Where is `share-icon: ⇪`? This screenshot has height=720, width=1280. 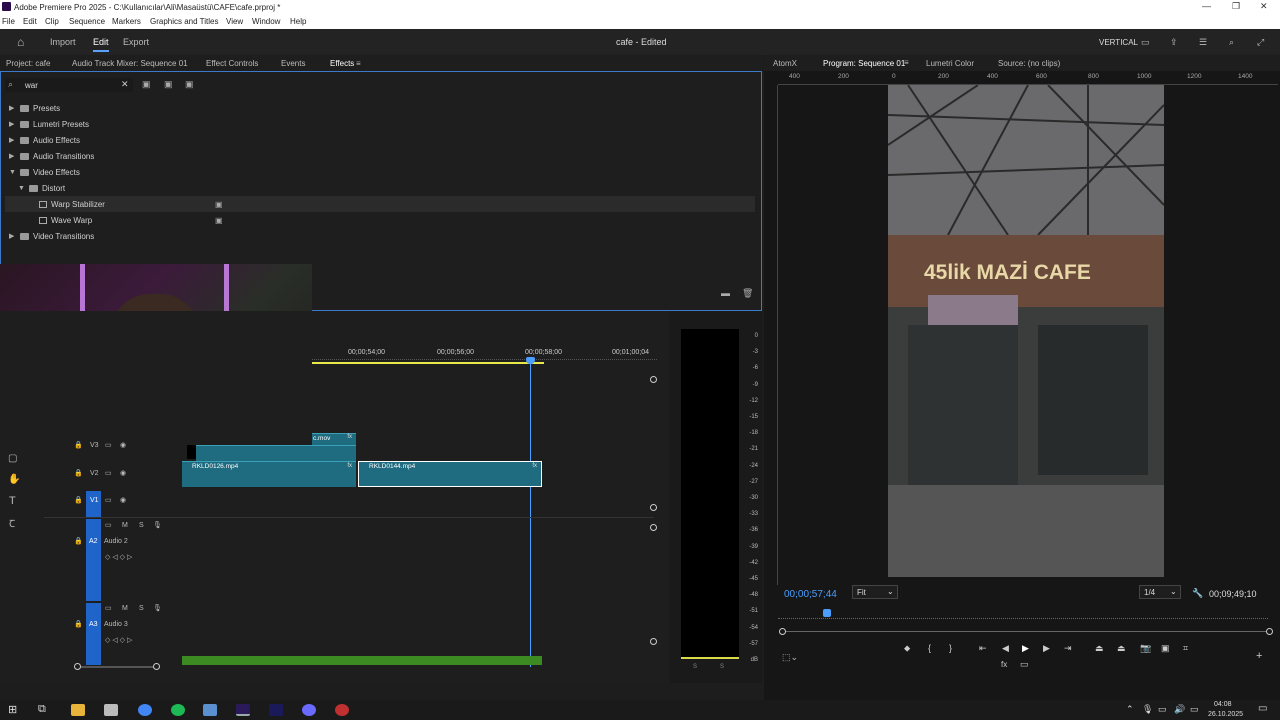 share-icon: ⇪ is located at coordinates (1174, 42).